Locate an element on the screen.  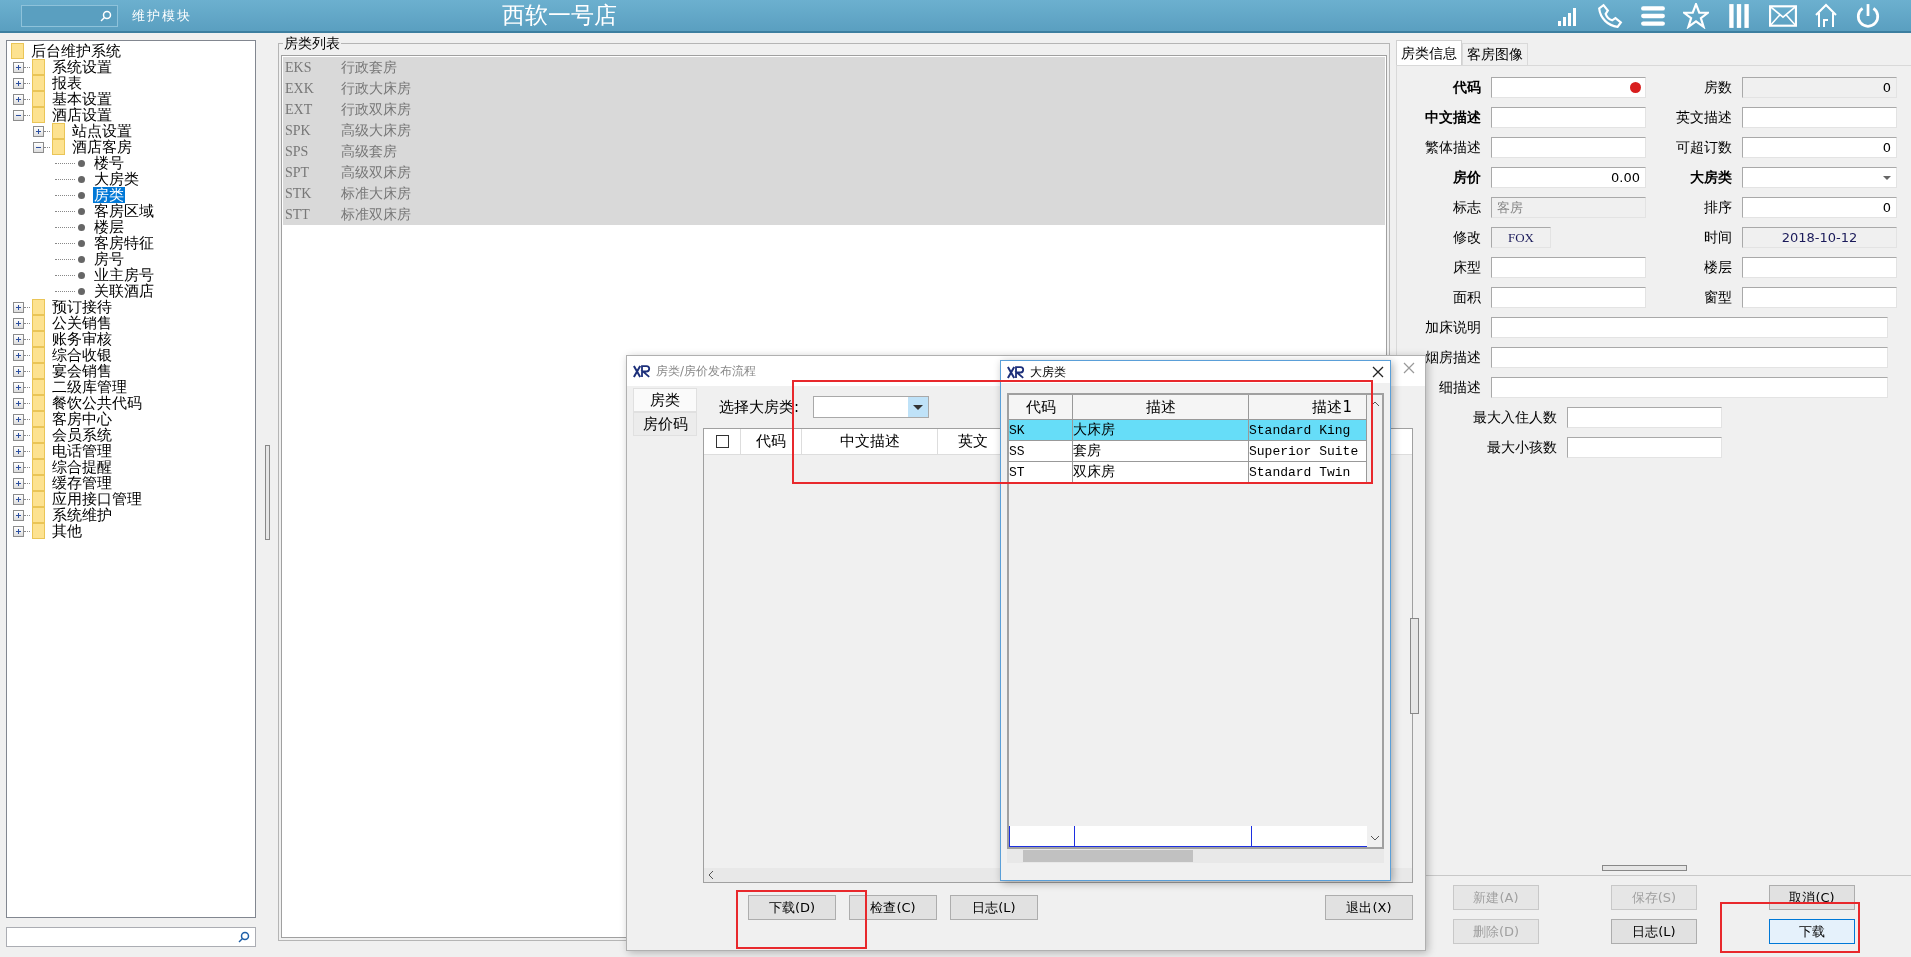
input-field: FOX is located at coordinates (1521, 237).